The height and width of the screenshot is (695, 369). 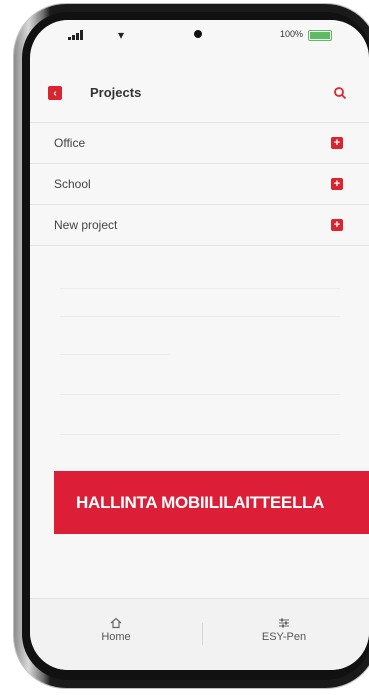 What do you see at coordinates (116, 637) in the screenshot?
I see `nav-home-label: Home` at bounding box center [116, 637].